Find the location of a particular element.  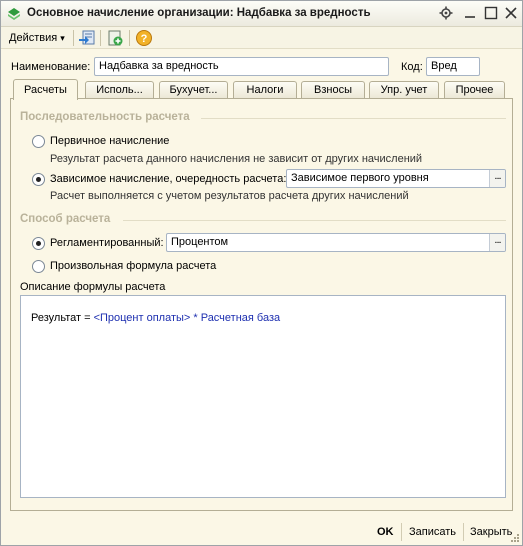

dependent-accrual-radio is located at coordinates (38, 179).